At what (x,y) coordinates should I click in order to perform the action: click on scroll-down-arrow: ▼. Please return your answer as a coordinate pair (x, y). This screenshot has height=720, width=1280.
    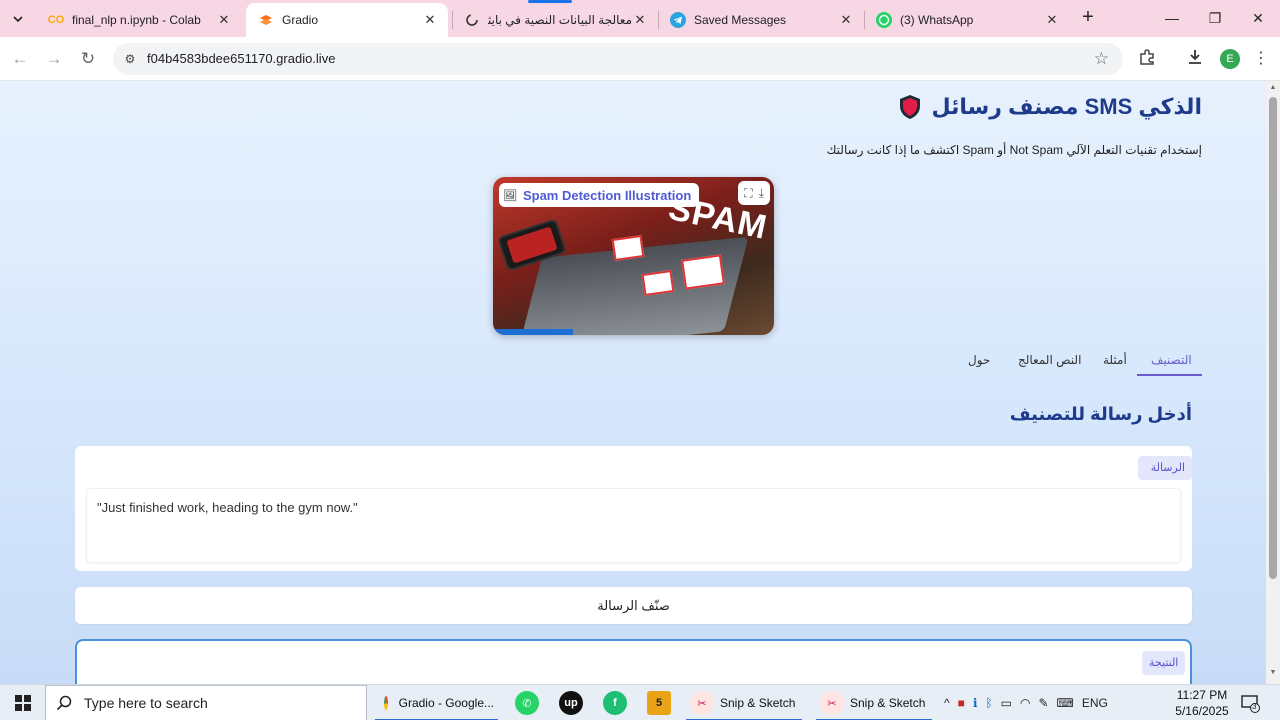
    Looking at the image, I should click on (1273, 672).